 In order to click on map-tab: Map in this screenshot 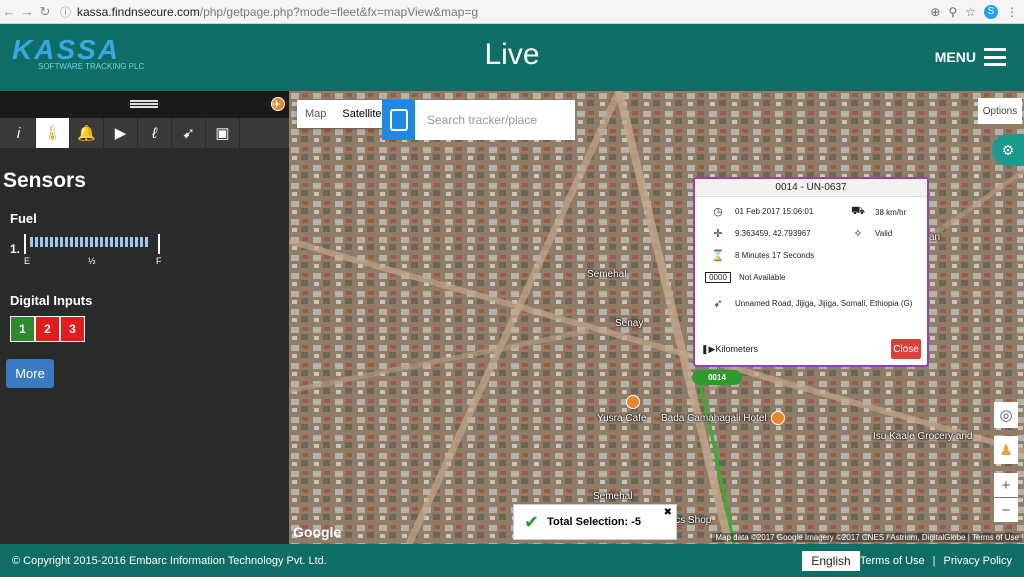, I will do `click(315, 114)`.